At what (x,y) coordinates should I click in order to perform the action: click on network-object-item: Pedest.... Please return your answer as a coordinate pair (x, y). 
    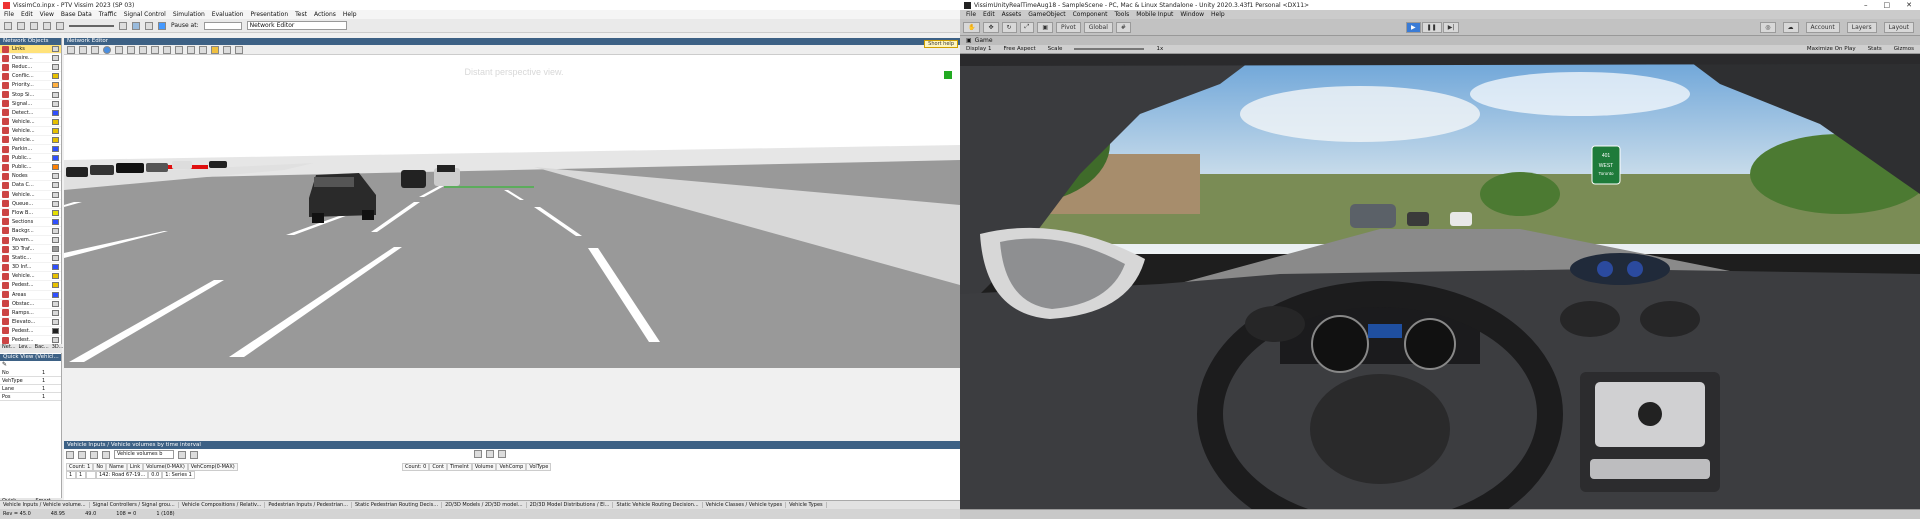
    Looking at the image, I should click on (30, 331).